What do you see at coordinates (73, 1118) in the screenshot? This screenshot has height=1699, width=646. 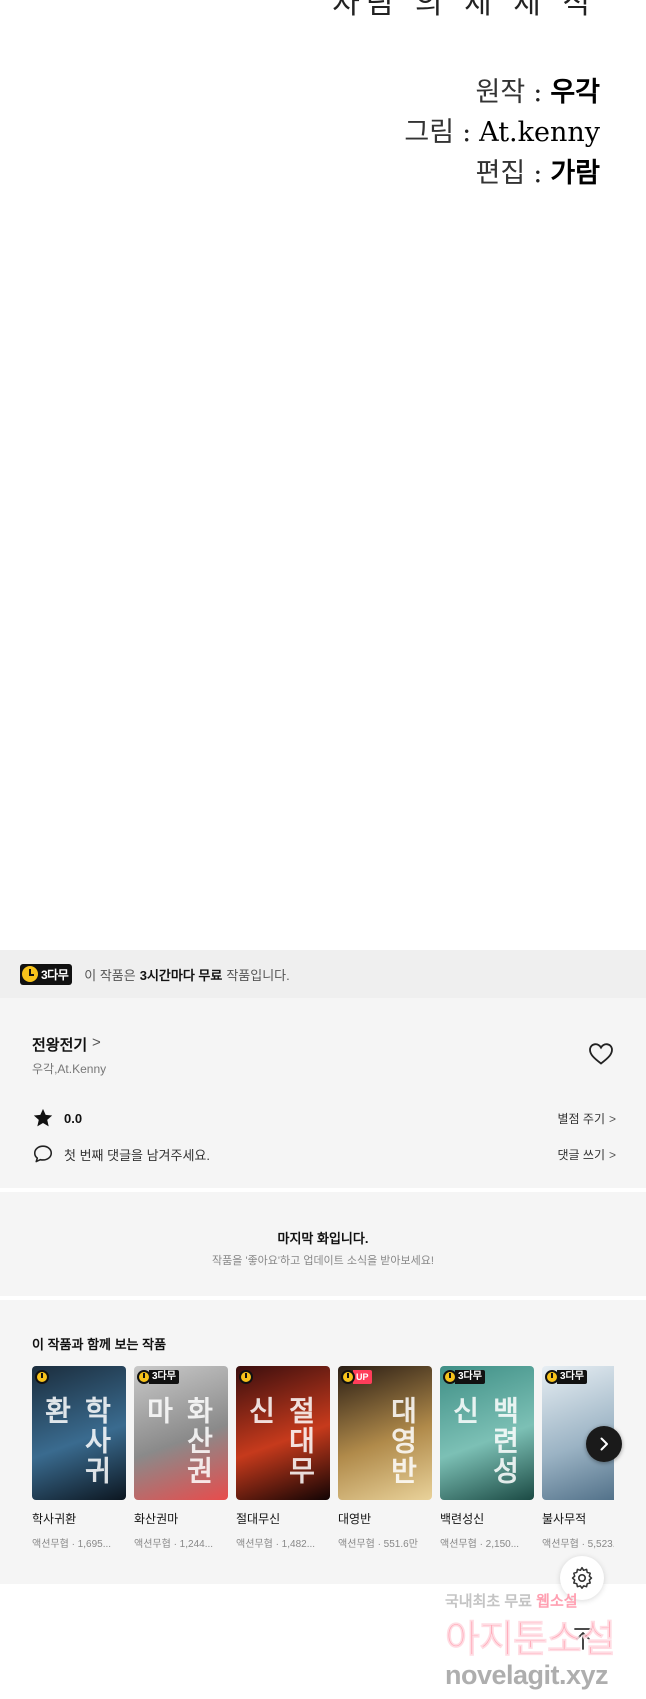 I see `rating-value: 0.0` at bounding box center [73, 1118].